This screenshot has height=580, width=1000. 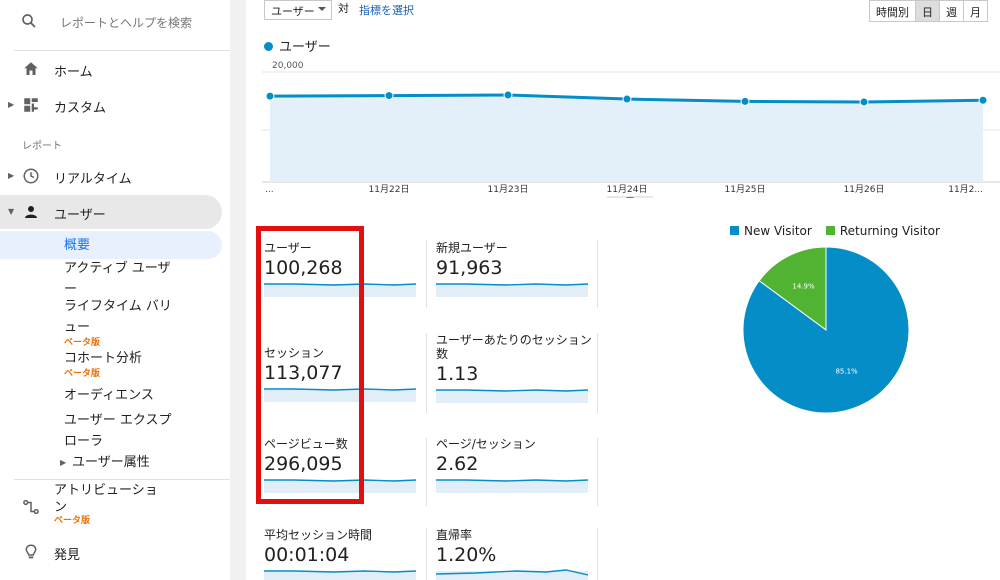 What do you see at coordinates (117, 279) in the screenshot?
I see `sidebar-subitem-active-users: アクティブ ユーザ ー` at bounding box center [117, 279].